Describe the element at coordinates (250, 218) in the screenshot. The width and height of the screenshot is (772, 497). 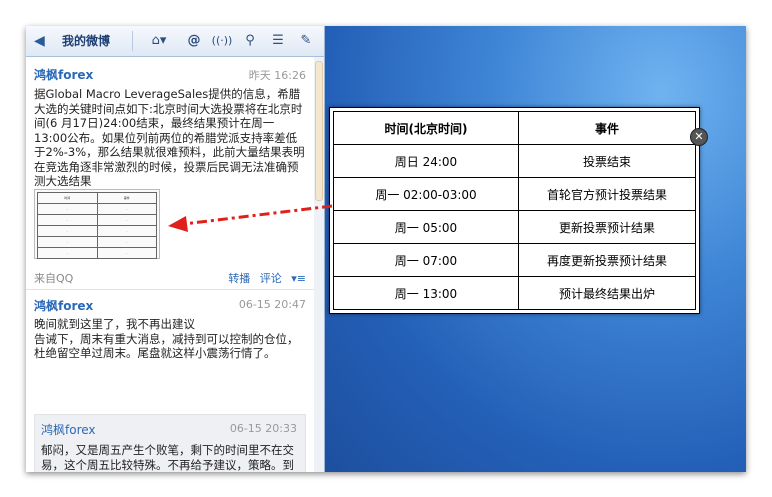
I see `annotation-arrow-icon` at that location.